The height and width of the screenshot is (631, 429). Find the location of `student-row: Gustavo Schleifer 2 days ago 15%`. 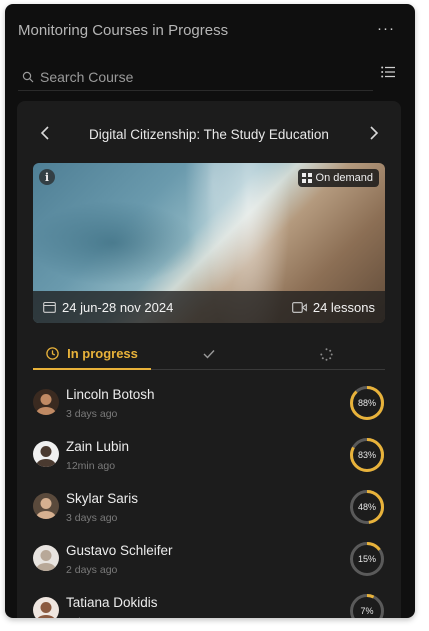

student-row: Gustavo Schleifer 2 days ago 15% is located at coordinates (209, 563).